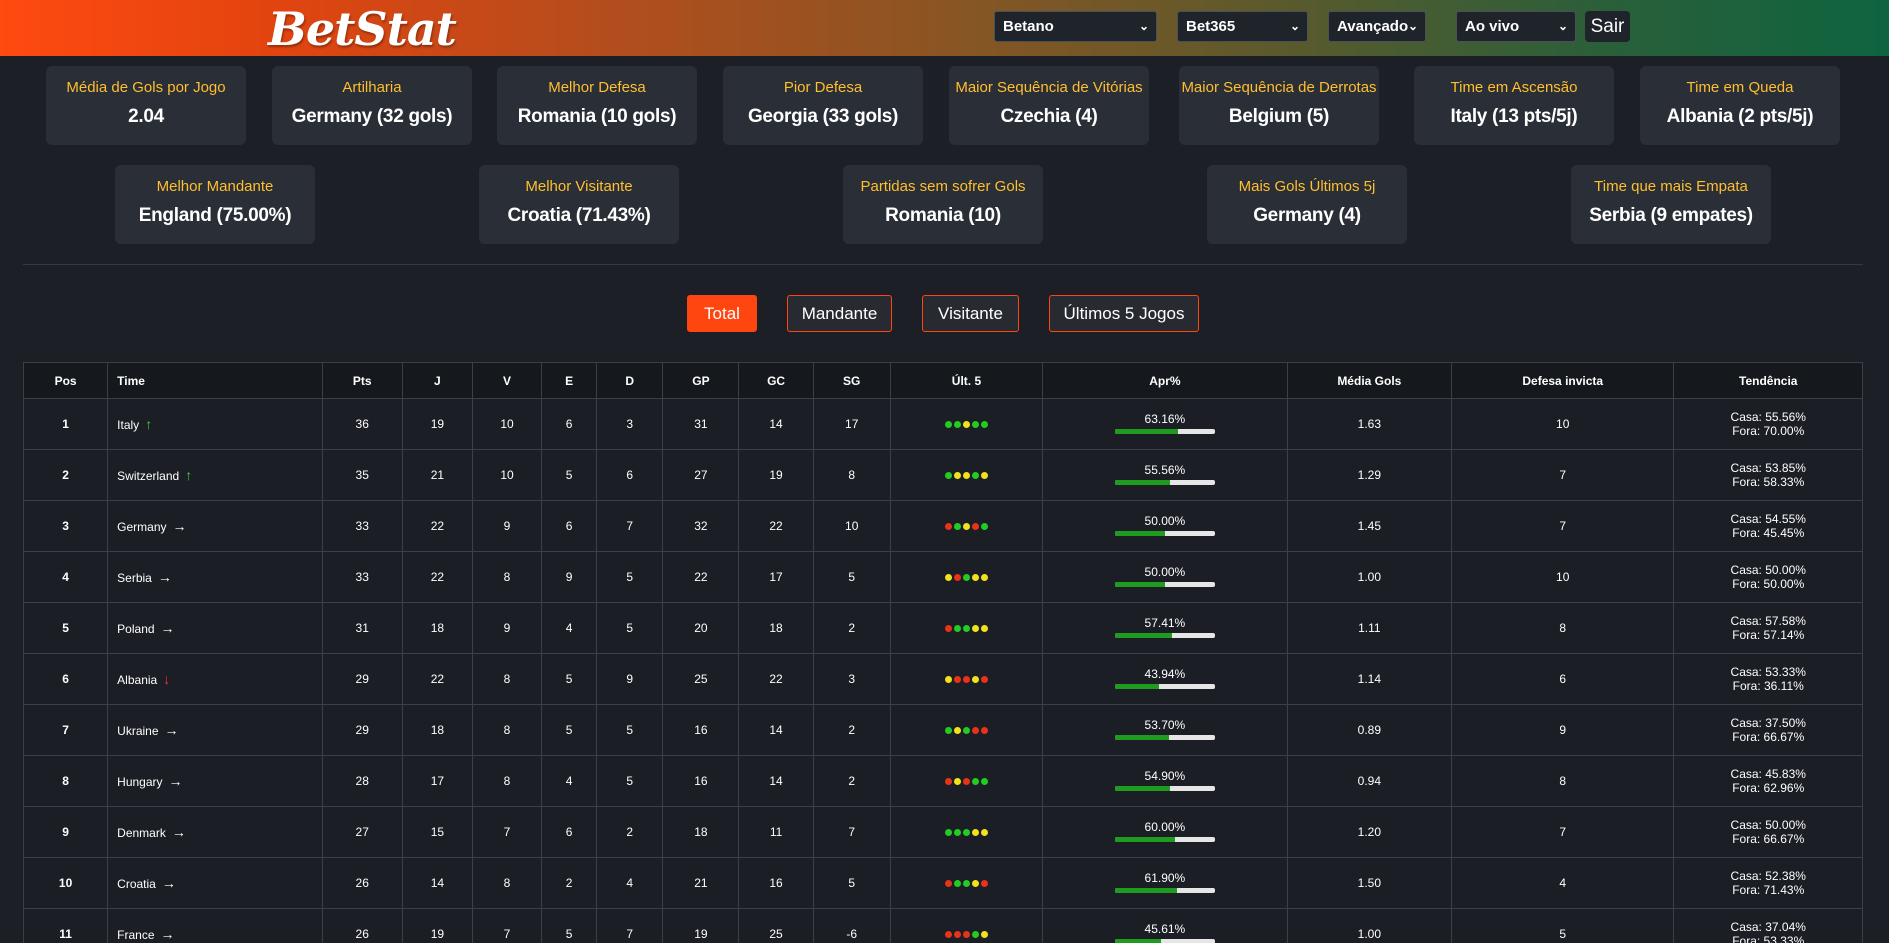 This screenshot has height=943, width=1889. What do you see at coordinates (1768, 533) in the screenshot?
I see `away-rate: Fora: 45.45%` at bounding box center [1768, 533].